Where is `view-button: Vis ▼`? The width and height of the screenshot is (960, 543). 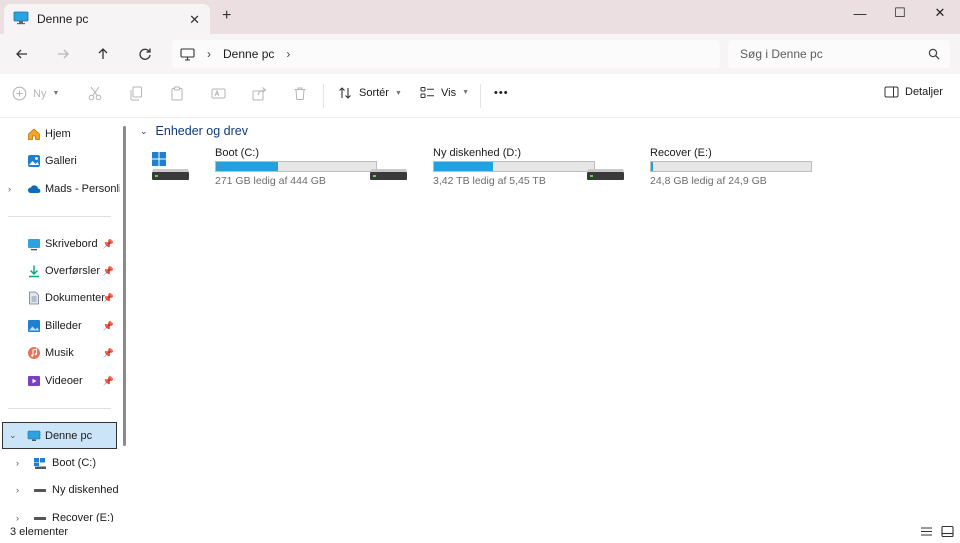 view-button: Vis ▼ is located at coordinates (444, 92).